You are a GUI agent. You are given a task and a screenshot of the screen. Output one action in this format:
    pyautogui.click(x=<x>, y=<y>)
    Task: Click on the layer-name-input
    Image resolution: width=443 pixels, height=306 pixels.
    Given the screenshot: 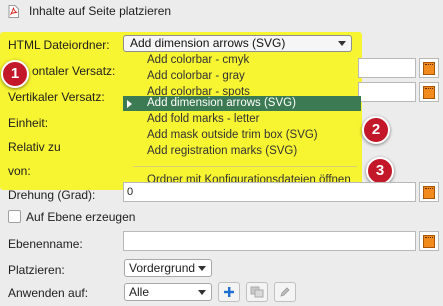 What is the action you would take?
    pyautogui.click(x=269, y=241)
    